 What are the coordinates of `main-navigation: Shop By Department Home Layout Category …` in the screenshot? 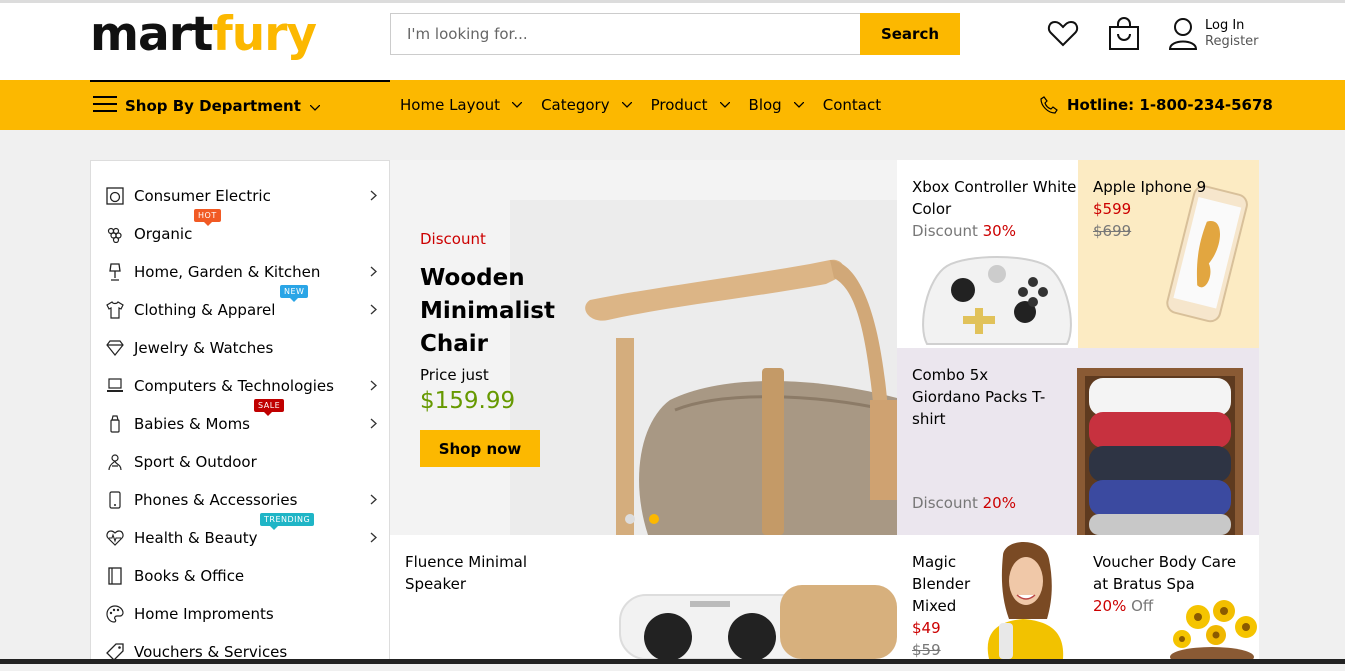 It's located at (672, 105).